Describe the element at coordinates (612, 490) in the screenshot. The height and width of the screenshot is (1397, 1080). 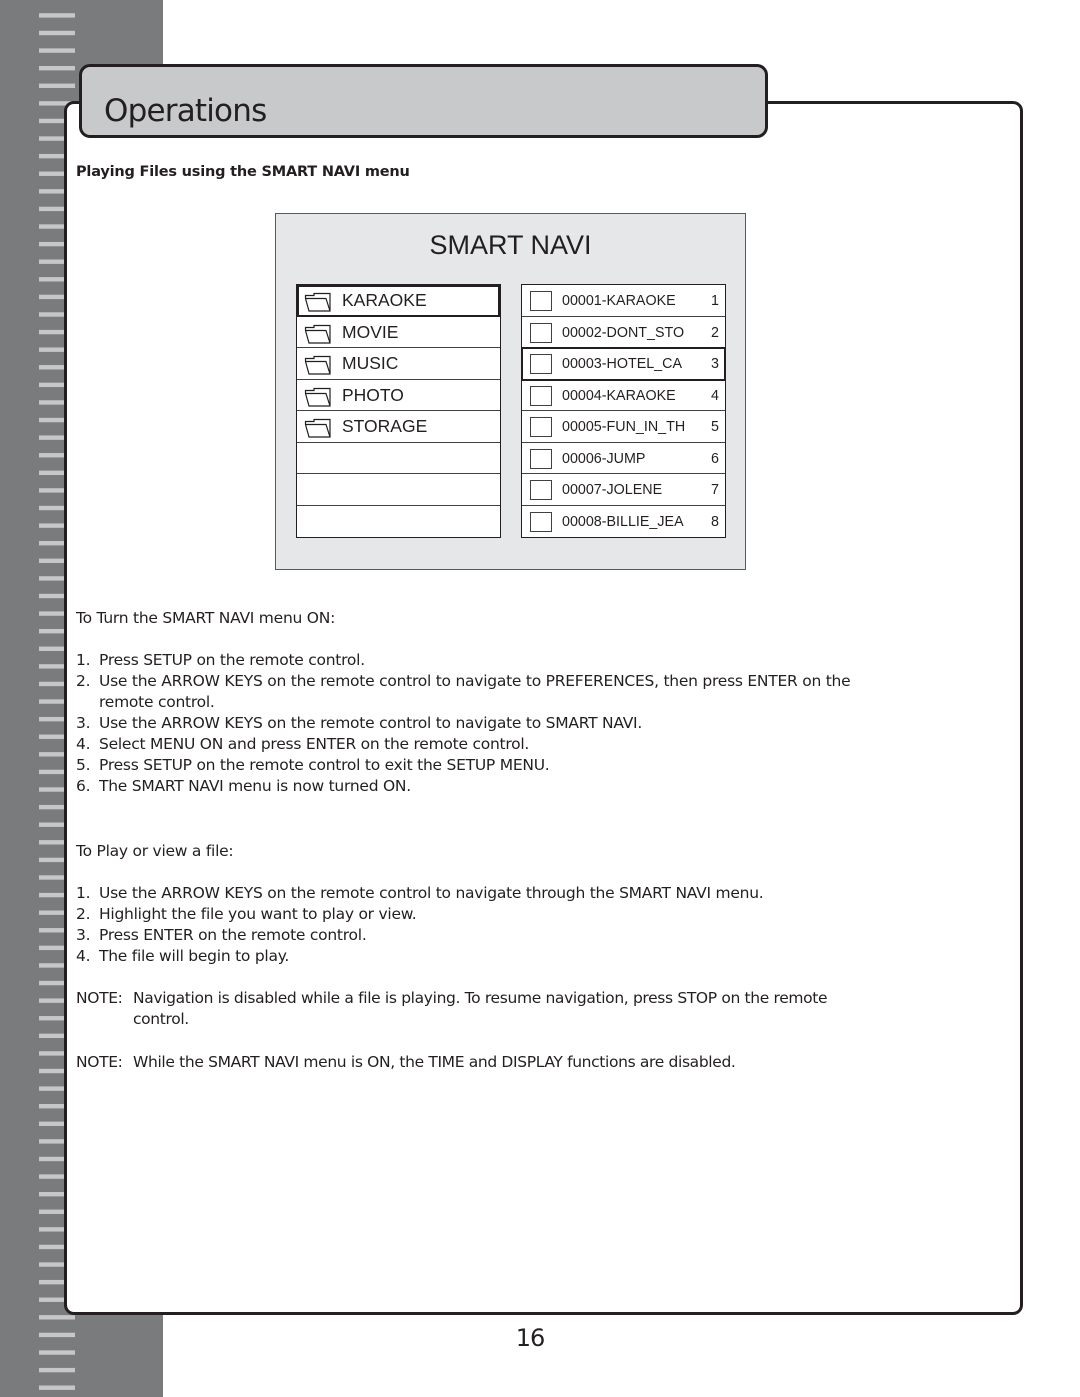
I see `file-name: 00007-JOLENE` at that location.